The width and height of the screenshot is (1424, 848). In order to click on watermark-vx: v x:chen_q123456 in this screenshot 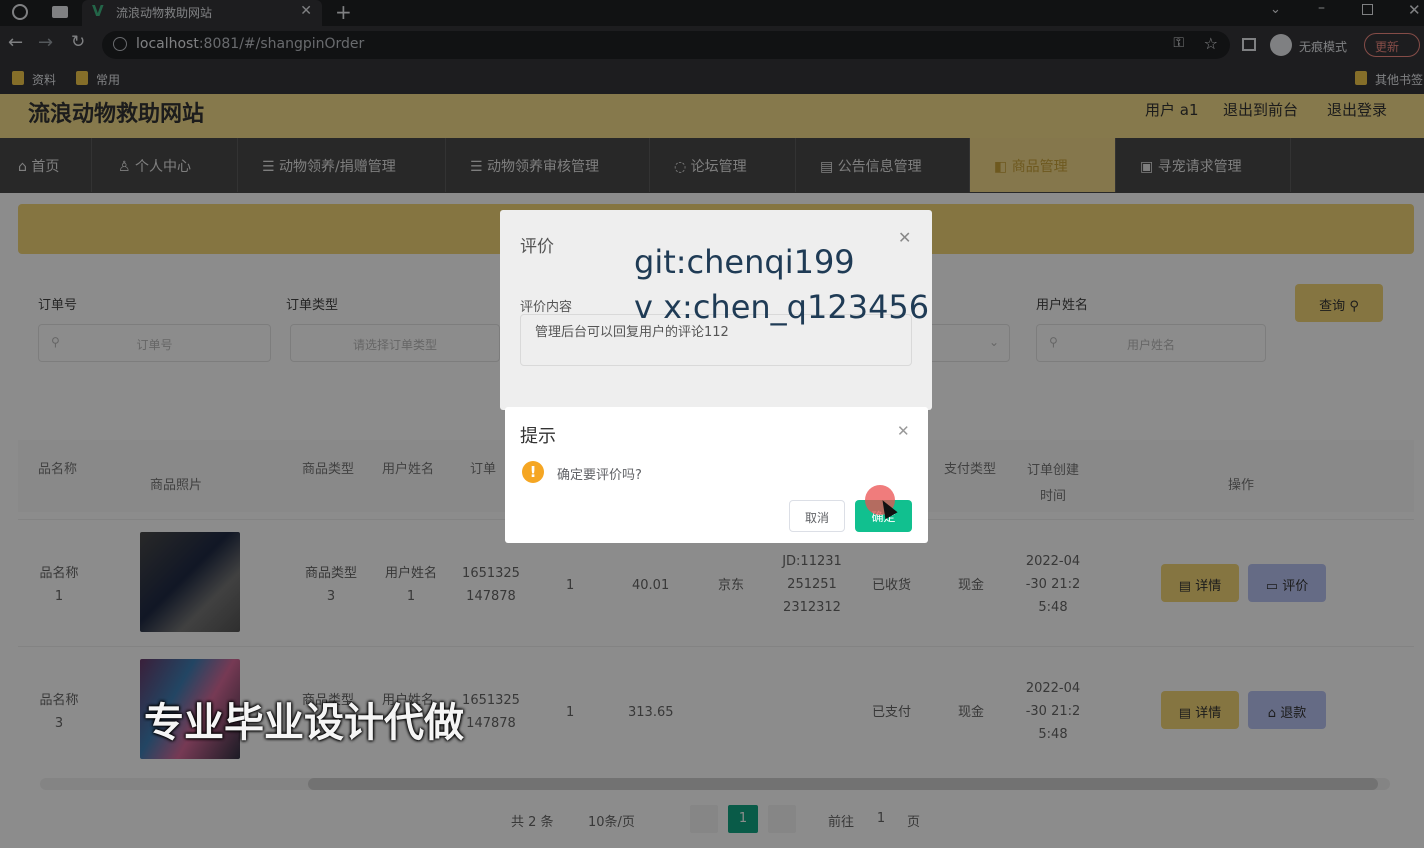, I will do `click(782, 307)`.